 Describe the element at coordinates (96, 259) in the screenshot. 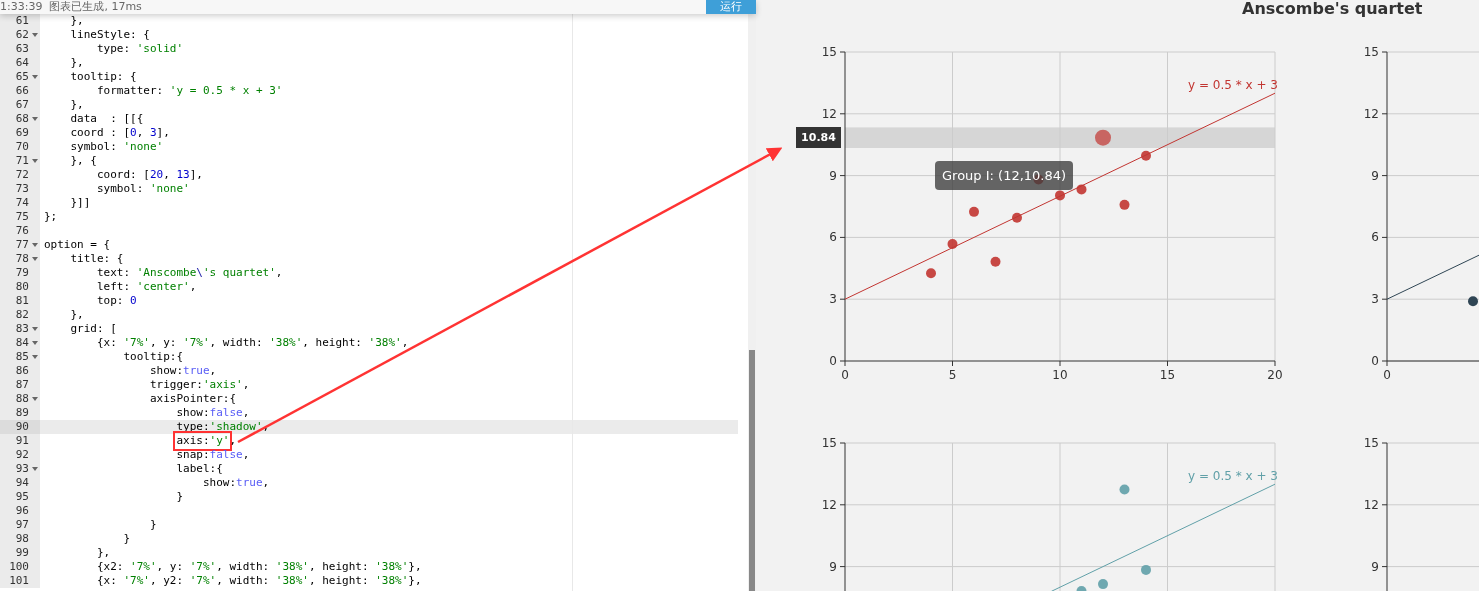

I see `code-line: title: {` at that location.